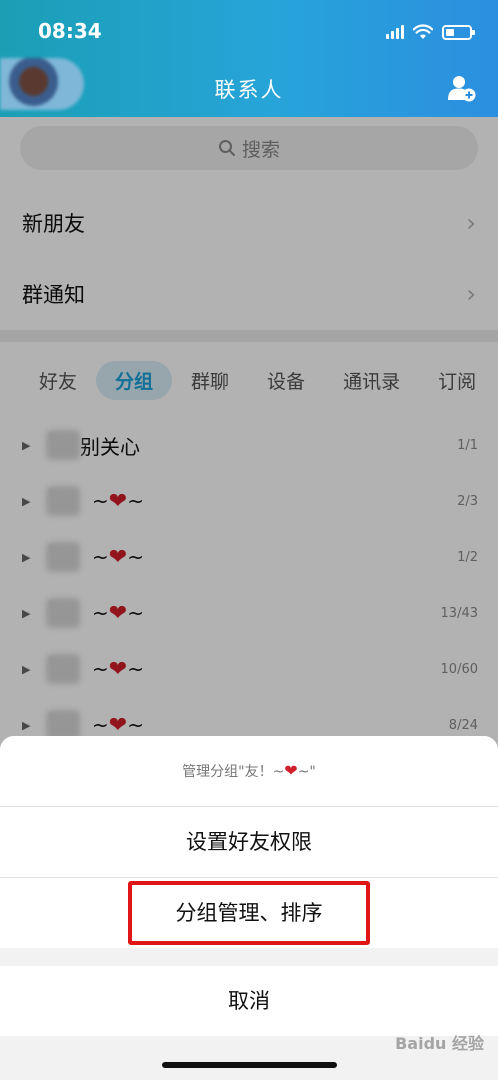 The width and height of the screenshot is (498, 1080). What do you see at coordinates (249, 90) in the screenshot?
I see `page-title: 联系人` at bounding box center [249, 90].